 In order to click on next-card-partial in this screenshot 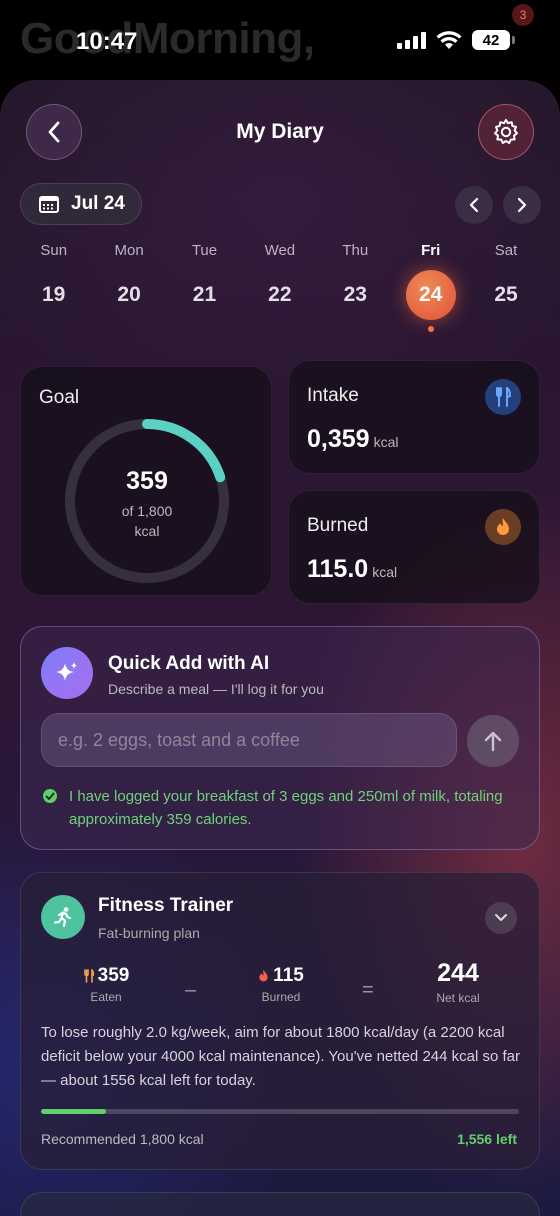, I will do `click(280, 1204)`.